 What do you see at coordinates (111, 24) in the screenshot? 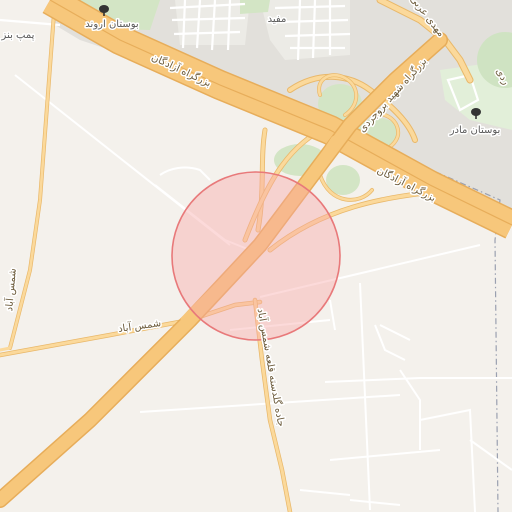
I see `park-arvand-label: بوستان اروند` at bounding box center [111, 24].